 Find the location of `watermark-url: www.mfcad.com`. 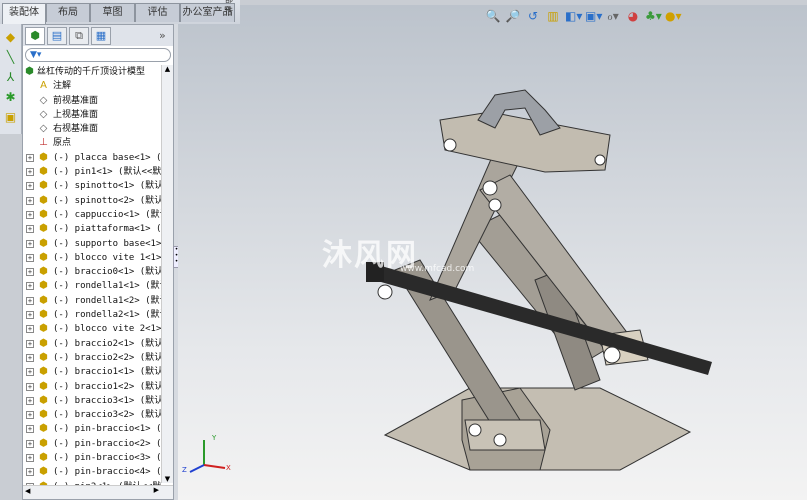

watermark-url: www.mfcad.com is located at coordinates (437, 269).